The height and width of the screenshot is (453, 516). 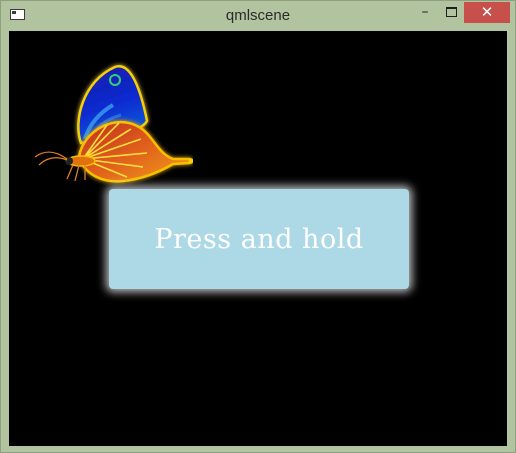 What do you see at coordinates (487, 12) in the screenshot?
I see `close-button: ✕` at bounding box center [487, 12].